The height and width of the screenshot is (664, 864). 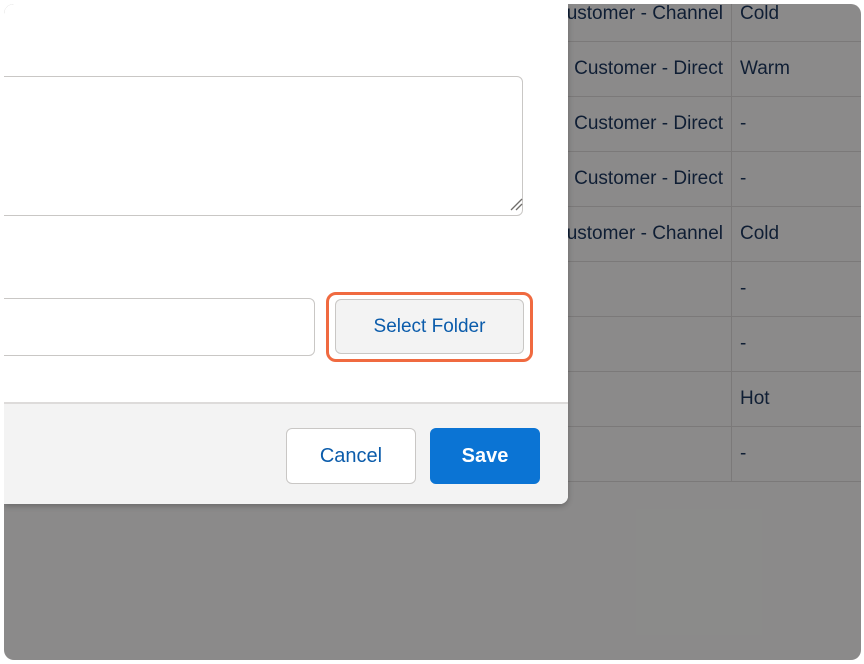 What do you see at coordinates (429, 326) in the screenshot?
I see `select-folder-button: Select Folder` at bounding box center [429, 326].